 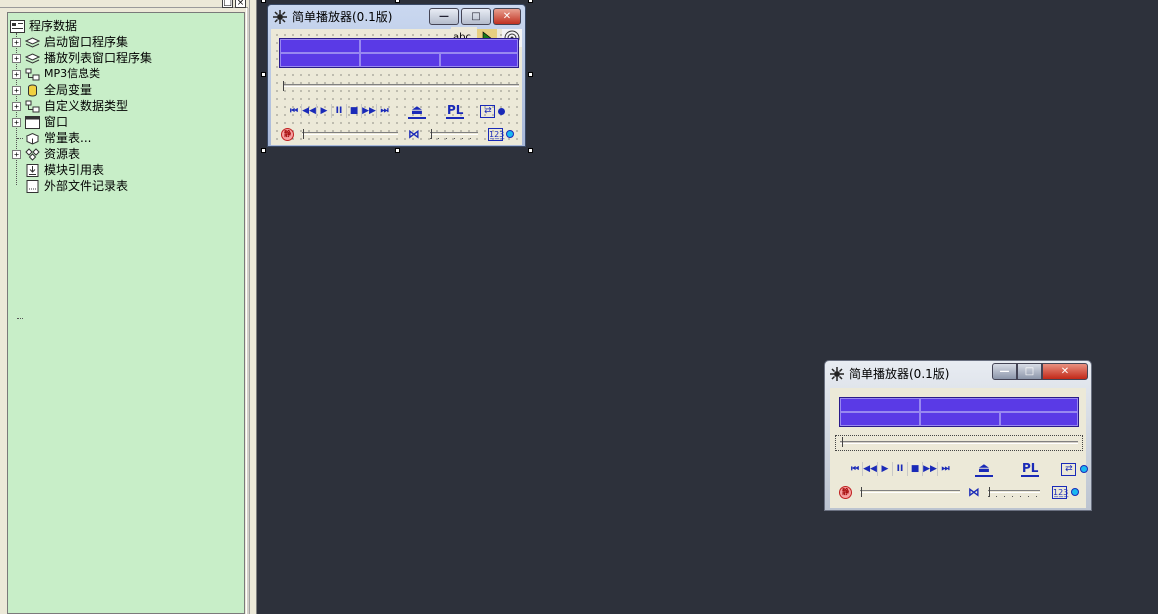 I want to click on tree-item-global-variables: + 全局变量, so click(x=52, y=90).